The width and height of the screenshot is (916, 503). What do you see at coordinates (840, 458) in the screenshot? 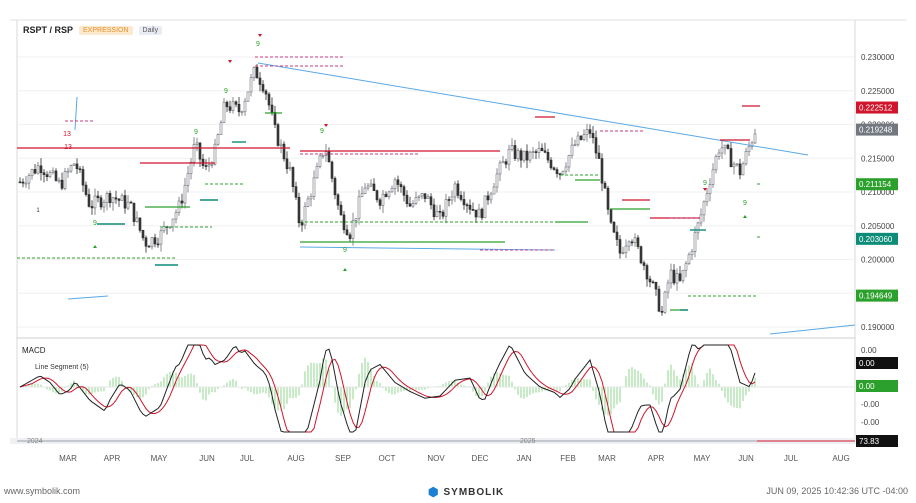
I see `x-tick-label: AUG` at bounding box center [840, 458].